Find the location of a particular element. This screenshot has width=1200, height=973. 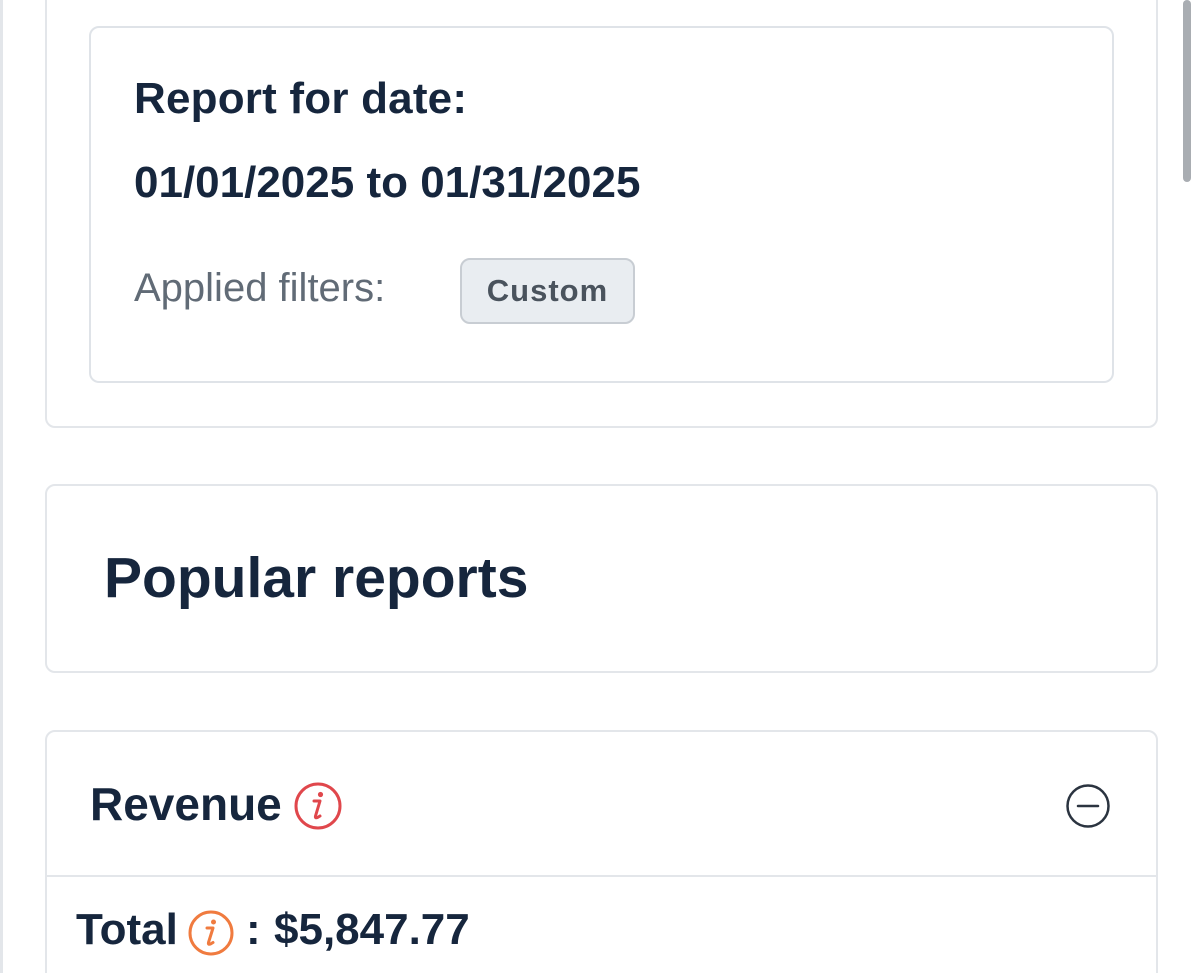

total-info-icon is located at coordinates (211, 933).